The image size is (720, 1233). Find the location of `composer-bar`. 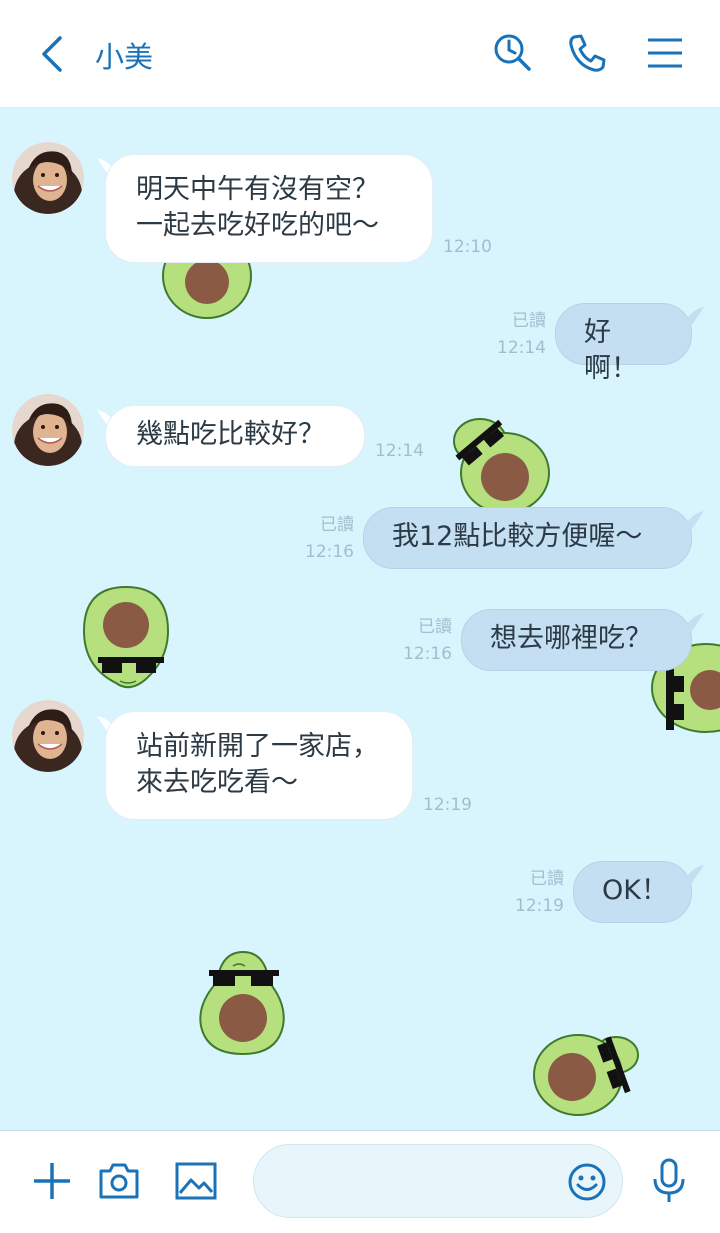

composer-bar is located at coordinates (360, 1181).